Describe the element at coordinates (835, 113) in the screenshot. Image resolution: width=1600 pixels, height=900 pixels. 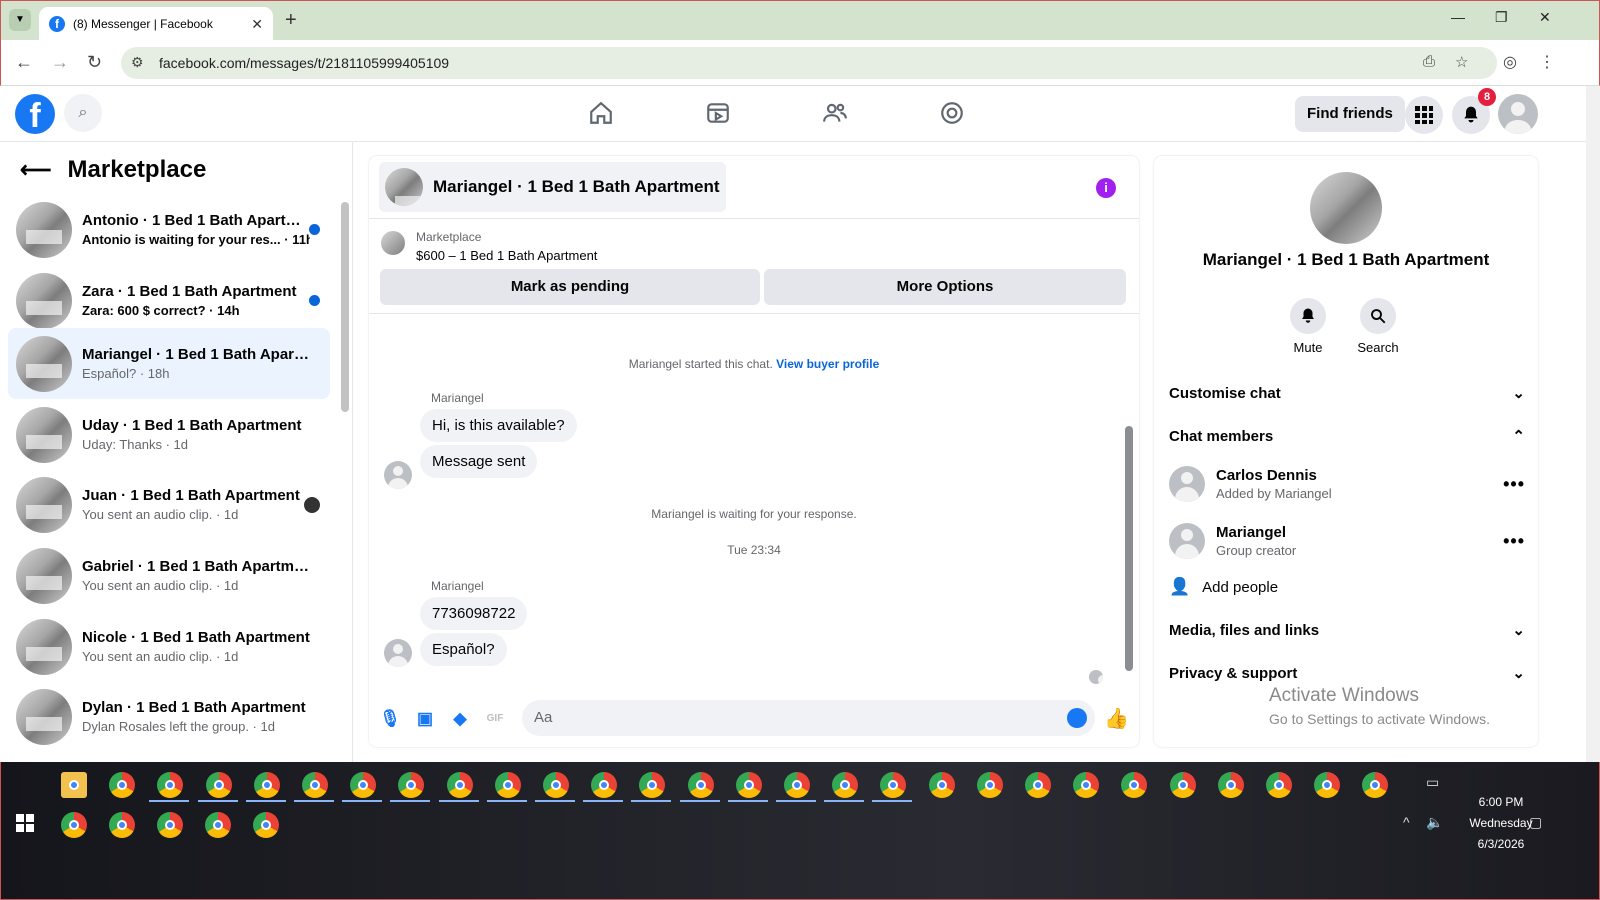
I see `friends-icon` at that location.